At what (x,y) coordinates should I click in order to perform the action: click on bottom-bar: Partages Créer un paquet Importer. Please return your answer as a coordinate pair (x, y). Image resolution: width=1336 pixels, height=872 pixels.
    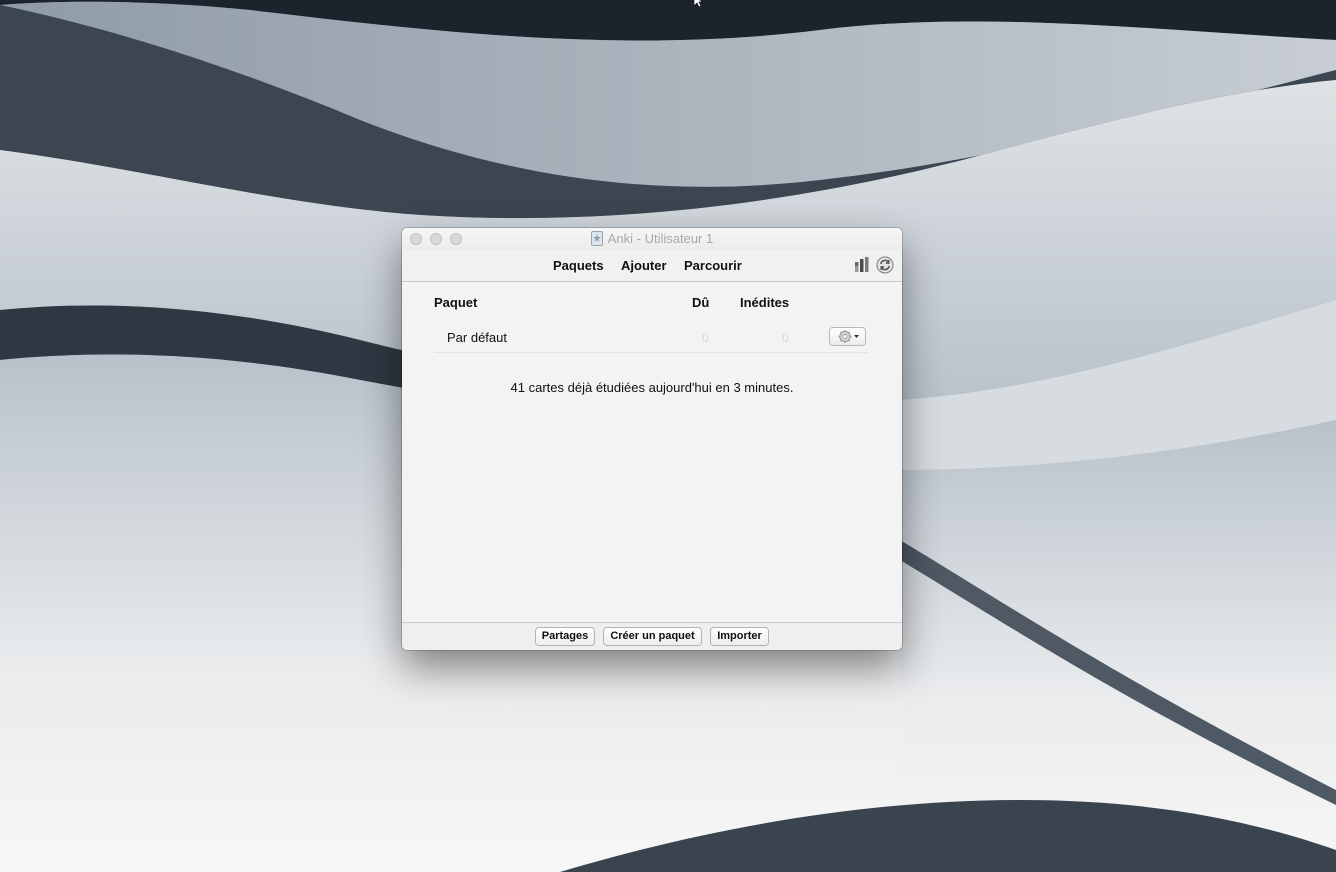
    Looking at the image, I should click on (652, 636).